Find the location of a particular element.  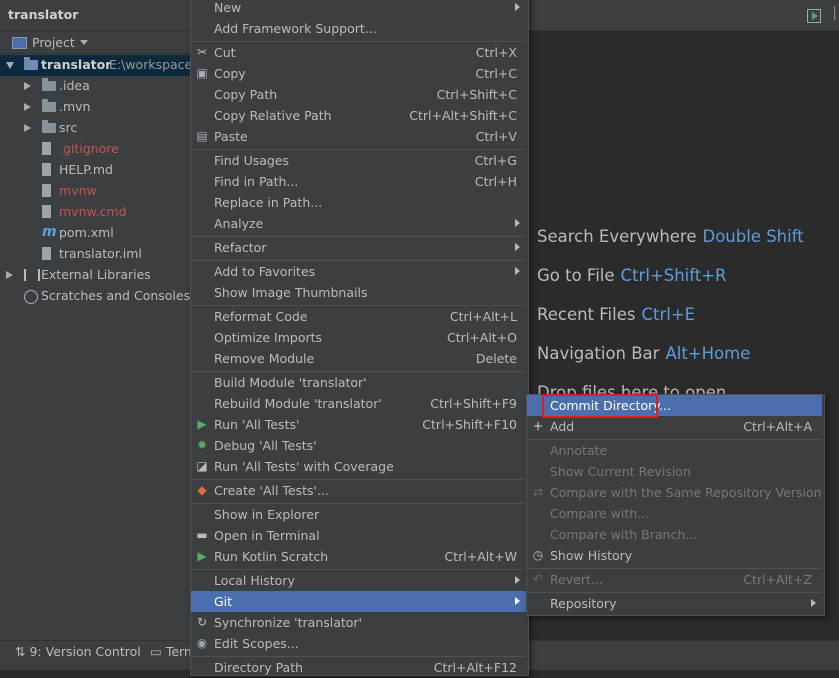

menu-item-synchronize-translator: ↻ Synchronize 'translator' is located at coordinates (358, 622).